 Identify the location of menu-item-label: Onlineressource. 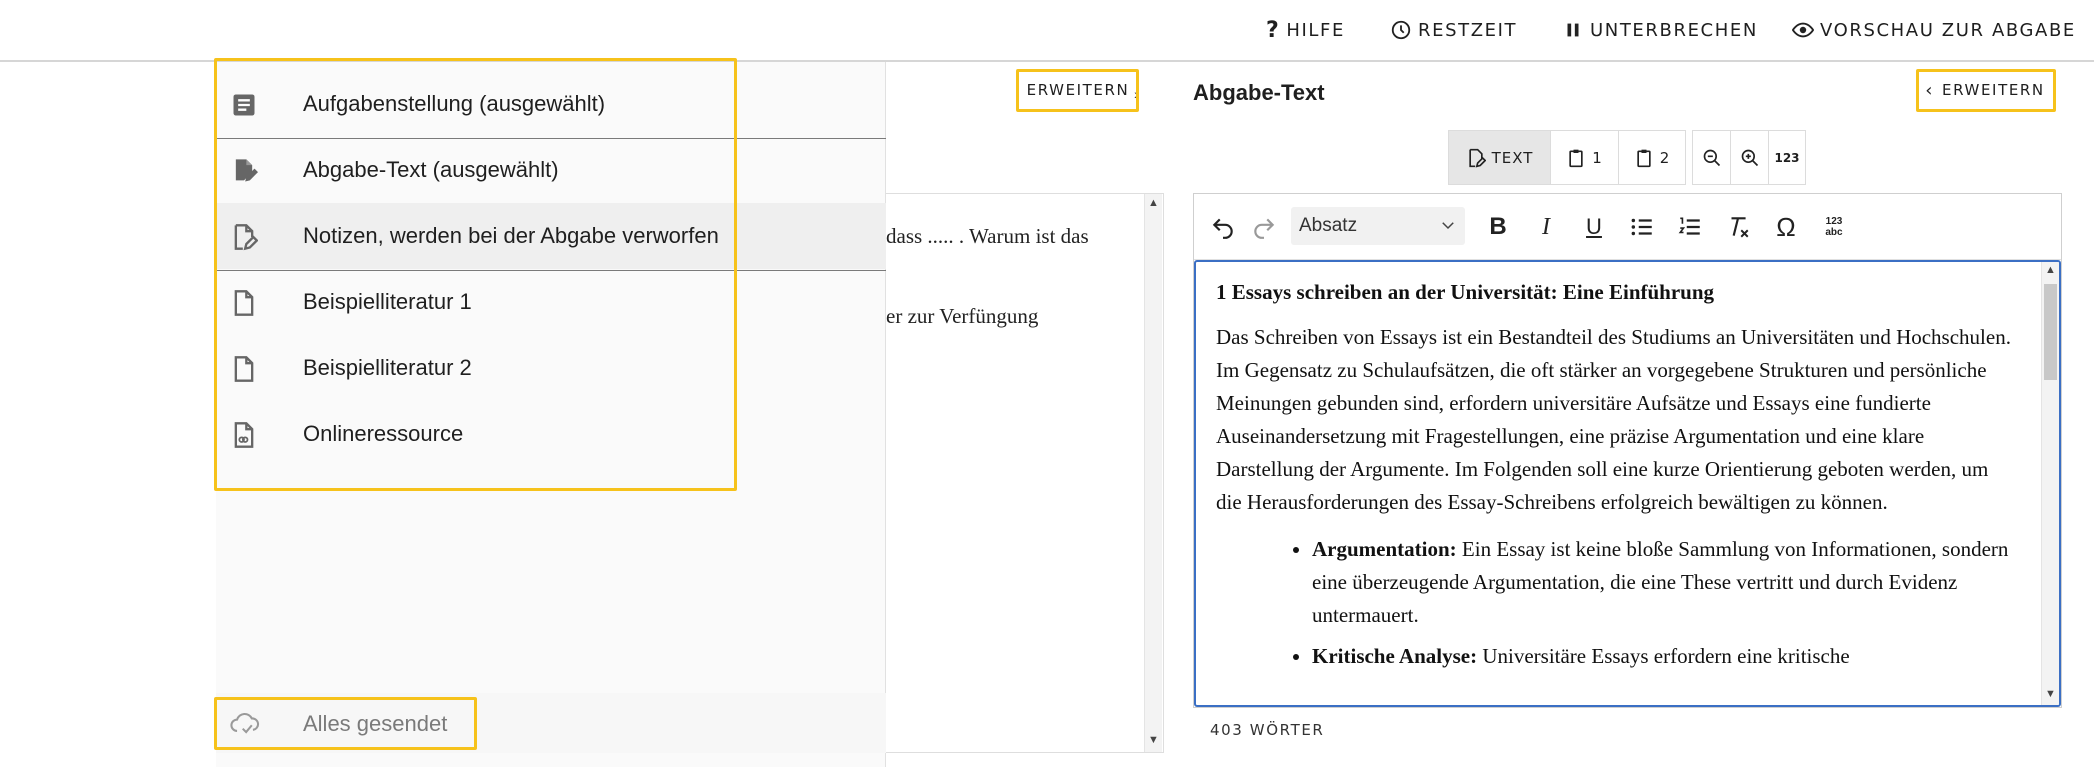
(383, 433).